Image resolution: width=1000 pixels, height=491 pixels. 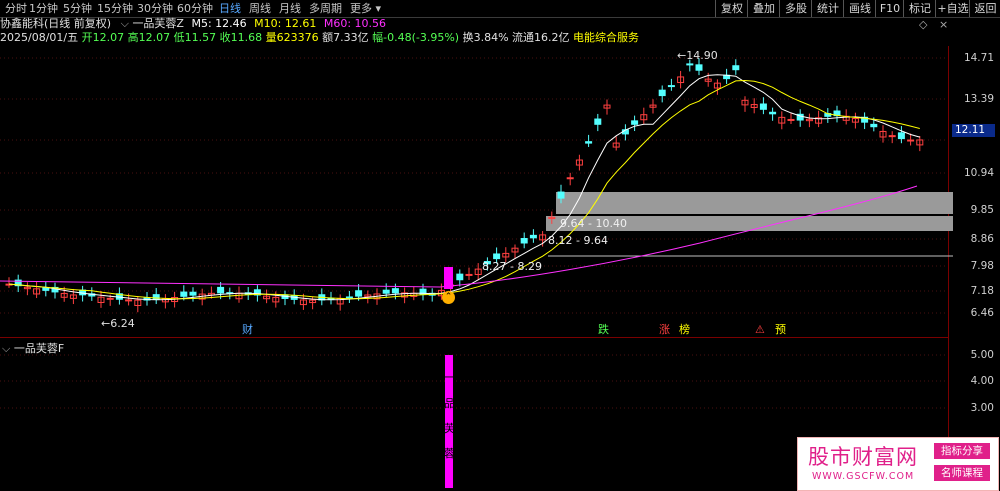 What do you see at coordinates (6, 348) in the screenshot?
I see `chevron-down-icon: ⌵` at bounding box center [6, 348].